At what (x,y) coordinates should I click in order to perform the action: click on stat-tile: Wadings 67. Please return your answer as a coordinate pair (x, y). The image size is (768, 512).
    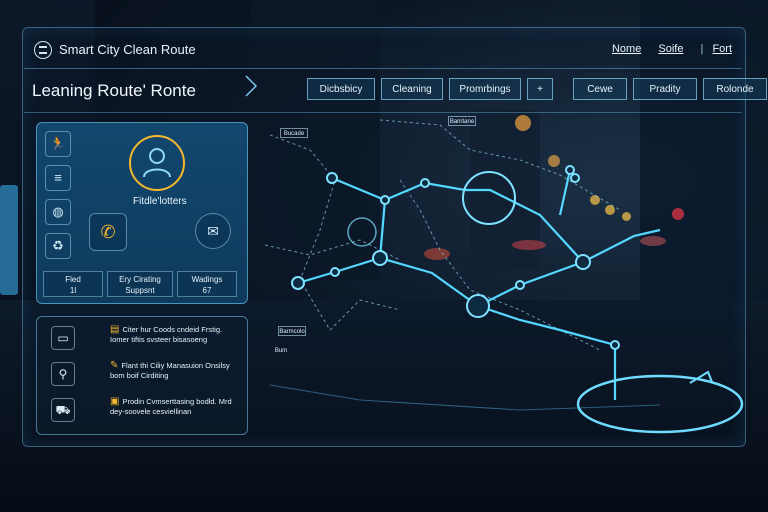
    Looking at the image, I should click on (207, 284).